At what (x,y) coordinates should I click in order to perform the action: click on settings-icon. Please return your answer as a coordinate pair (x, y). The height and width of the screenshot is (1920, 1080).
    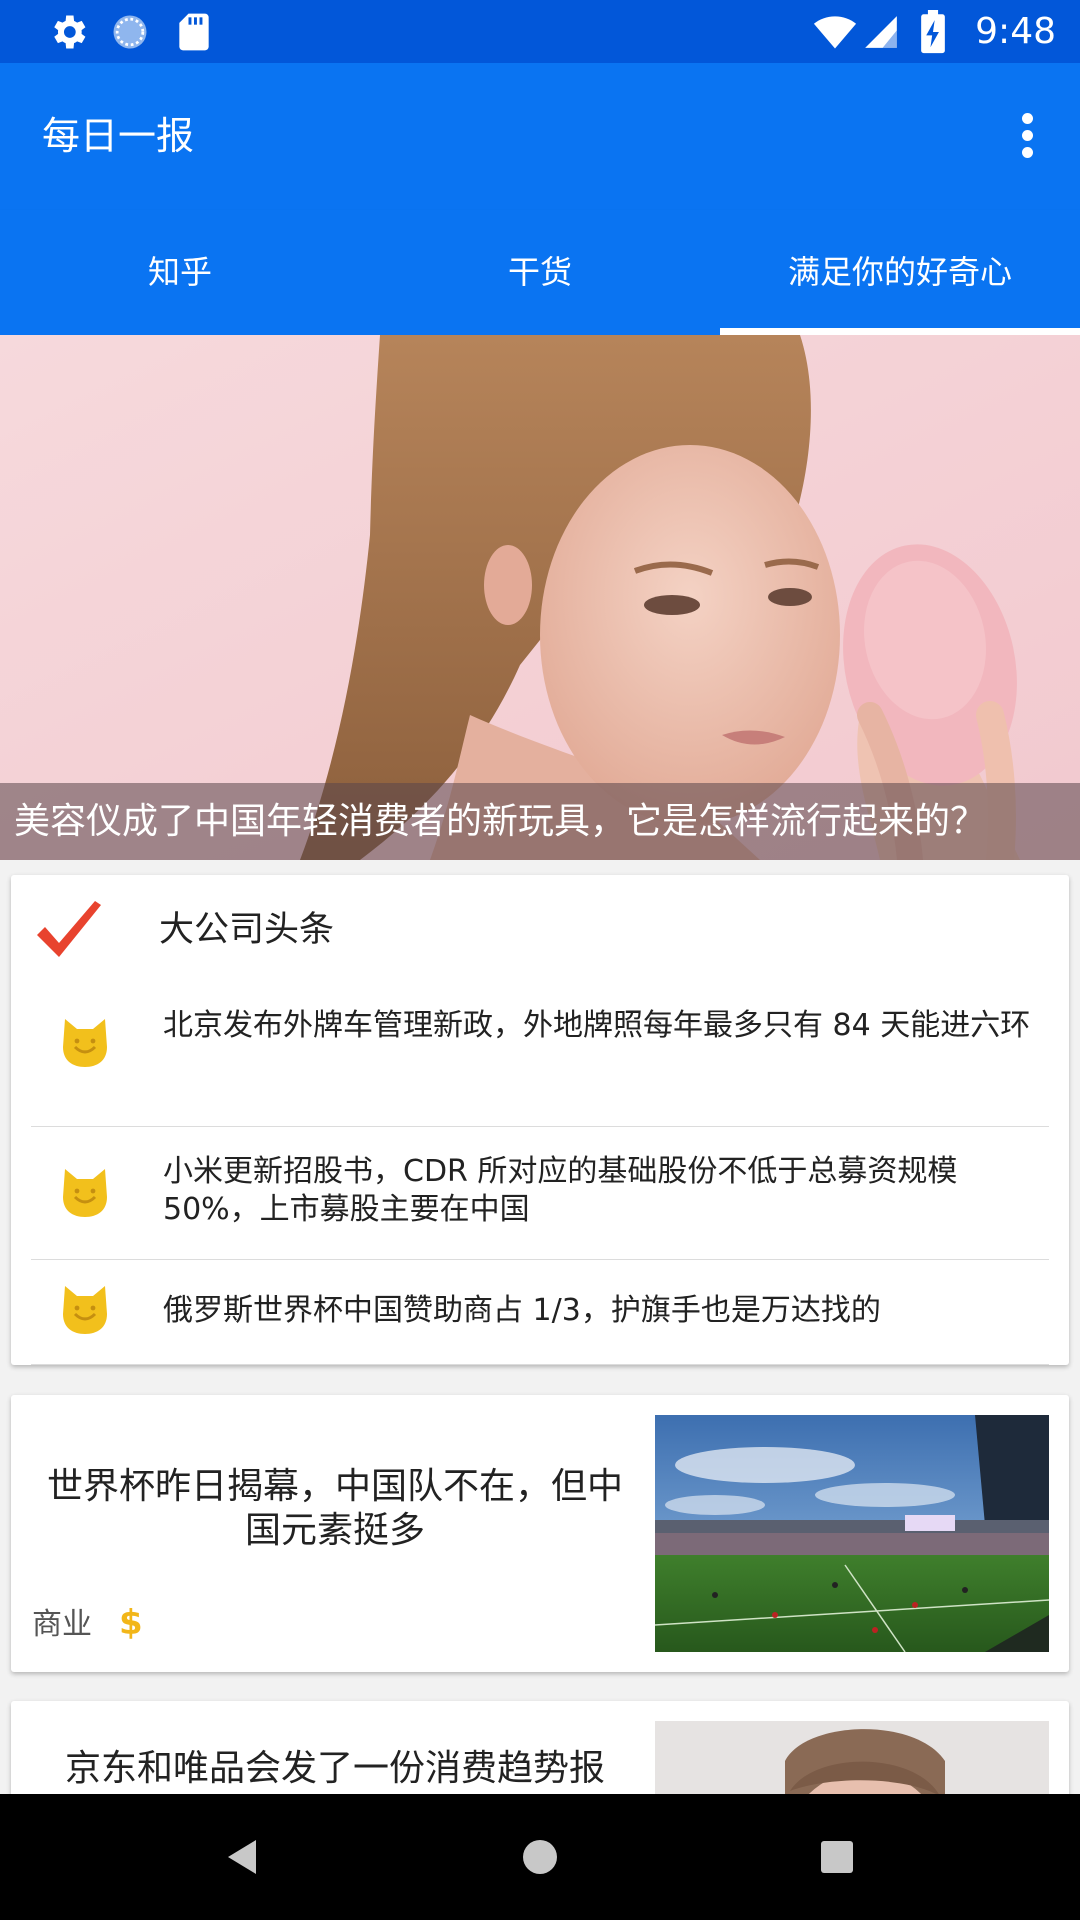
    Looking at the image, I should click on (70, 32).